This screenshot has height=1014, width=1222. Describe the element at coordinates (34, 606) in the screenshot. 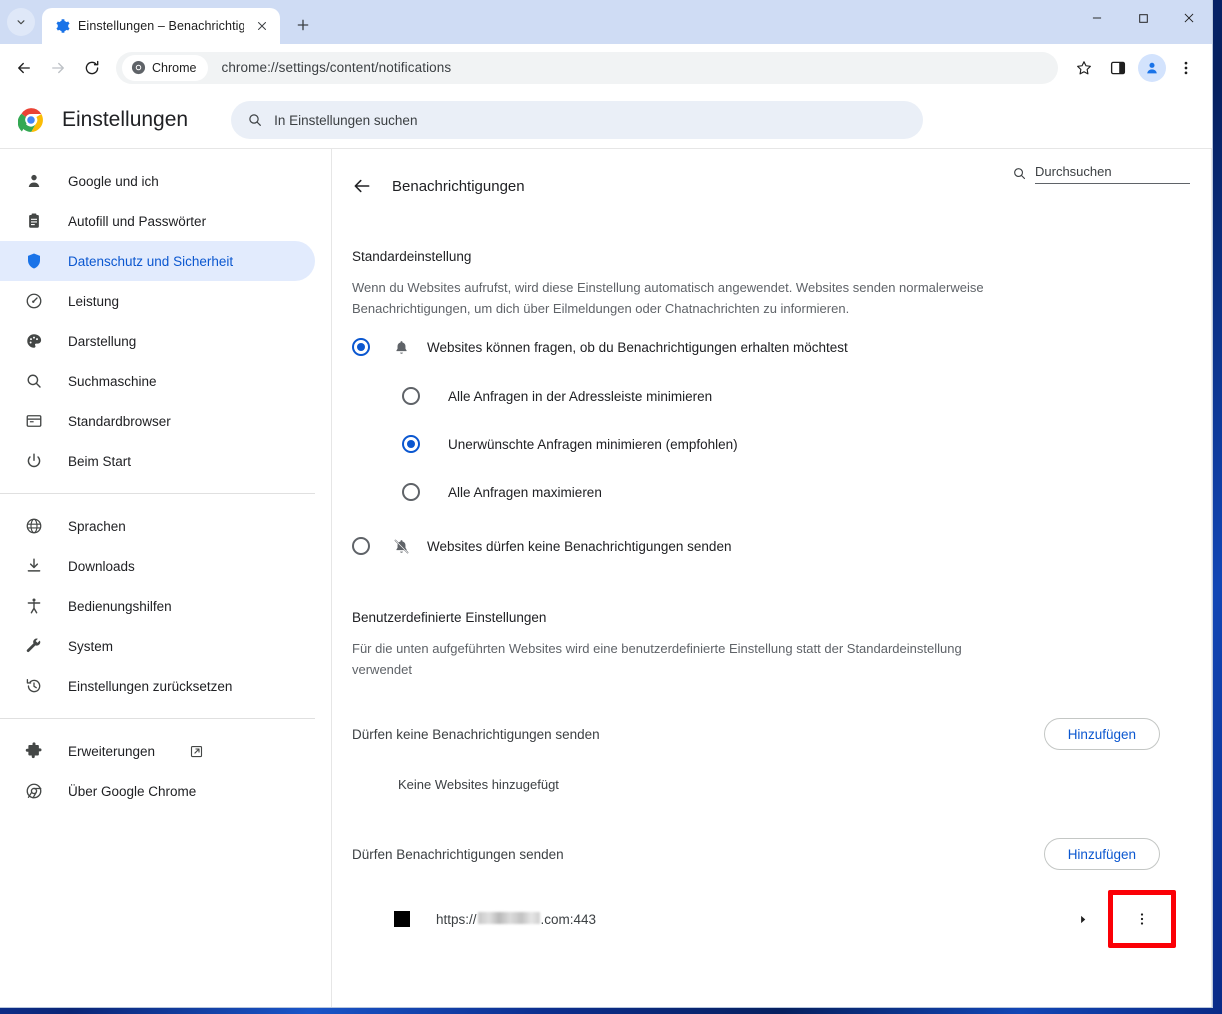

I see `accessibility-icon` at that location.